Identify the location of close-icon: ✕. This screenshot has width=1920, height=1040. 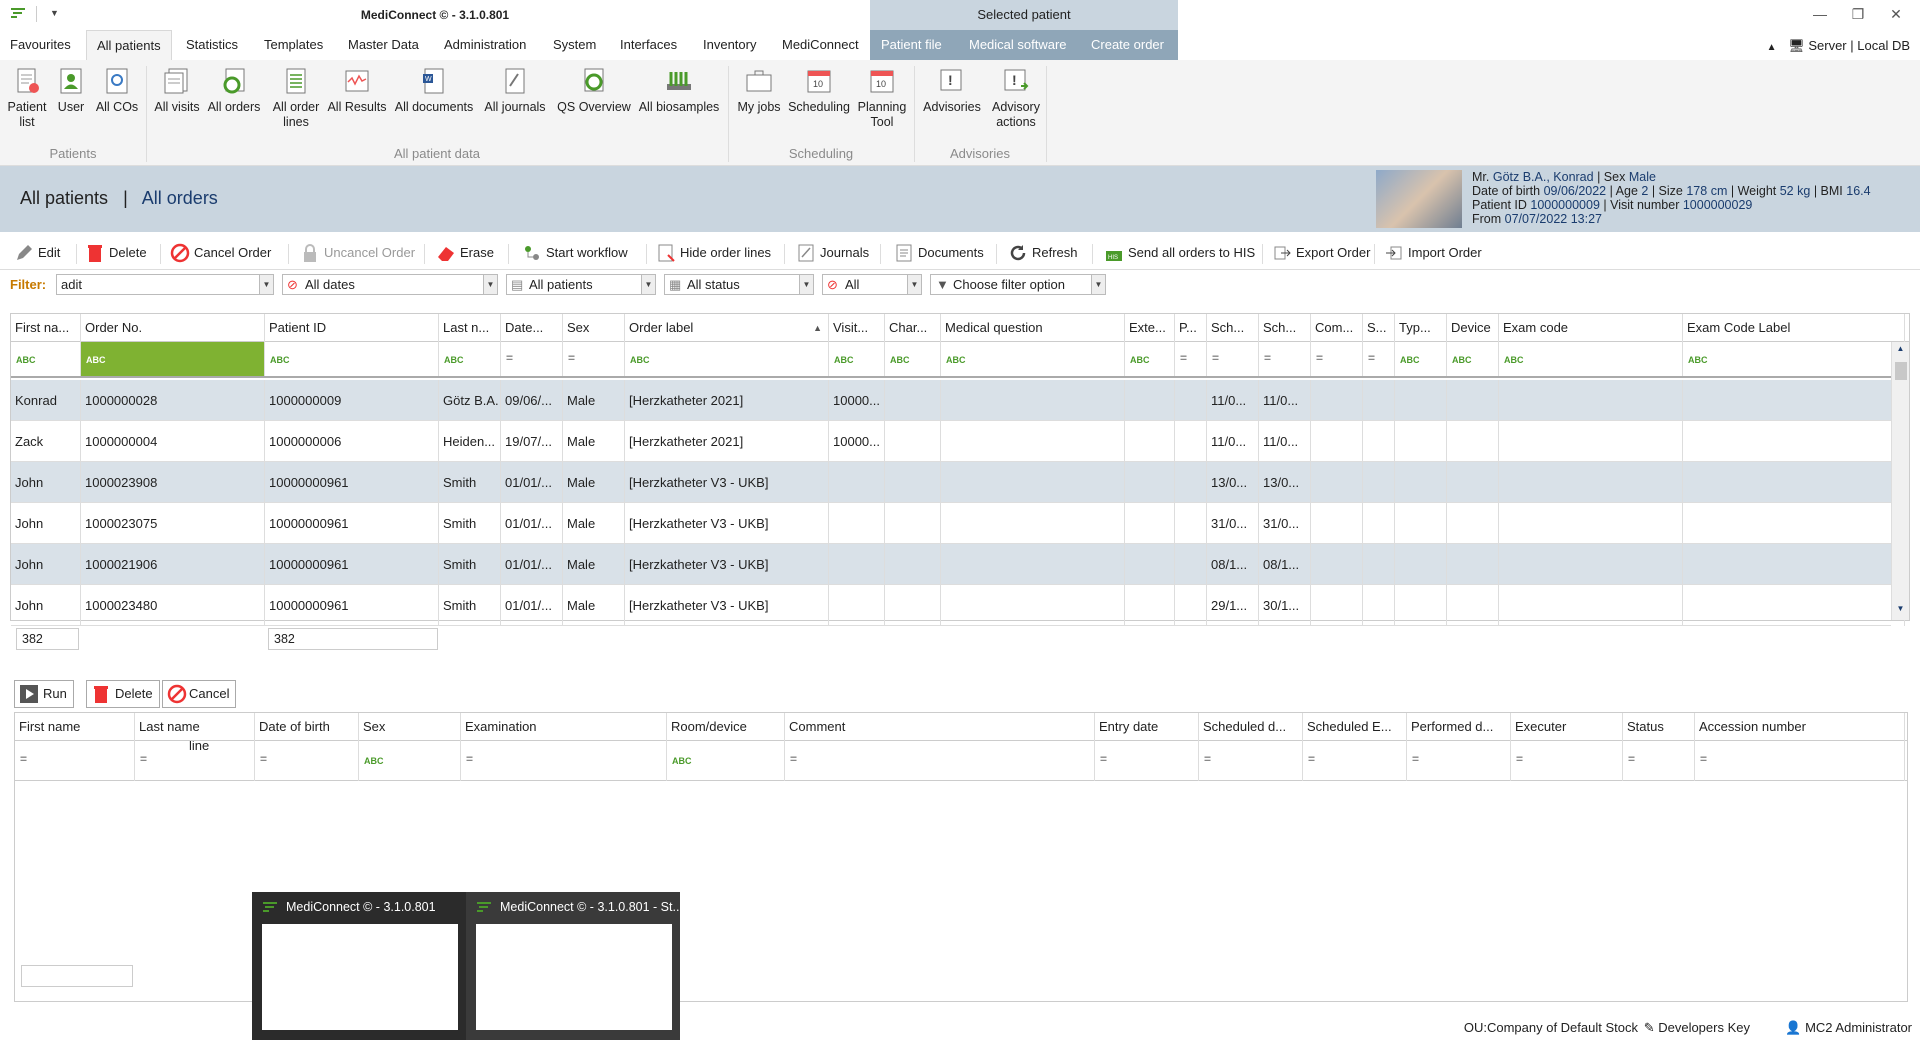
(1896, 15).